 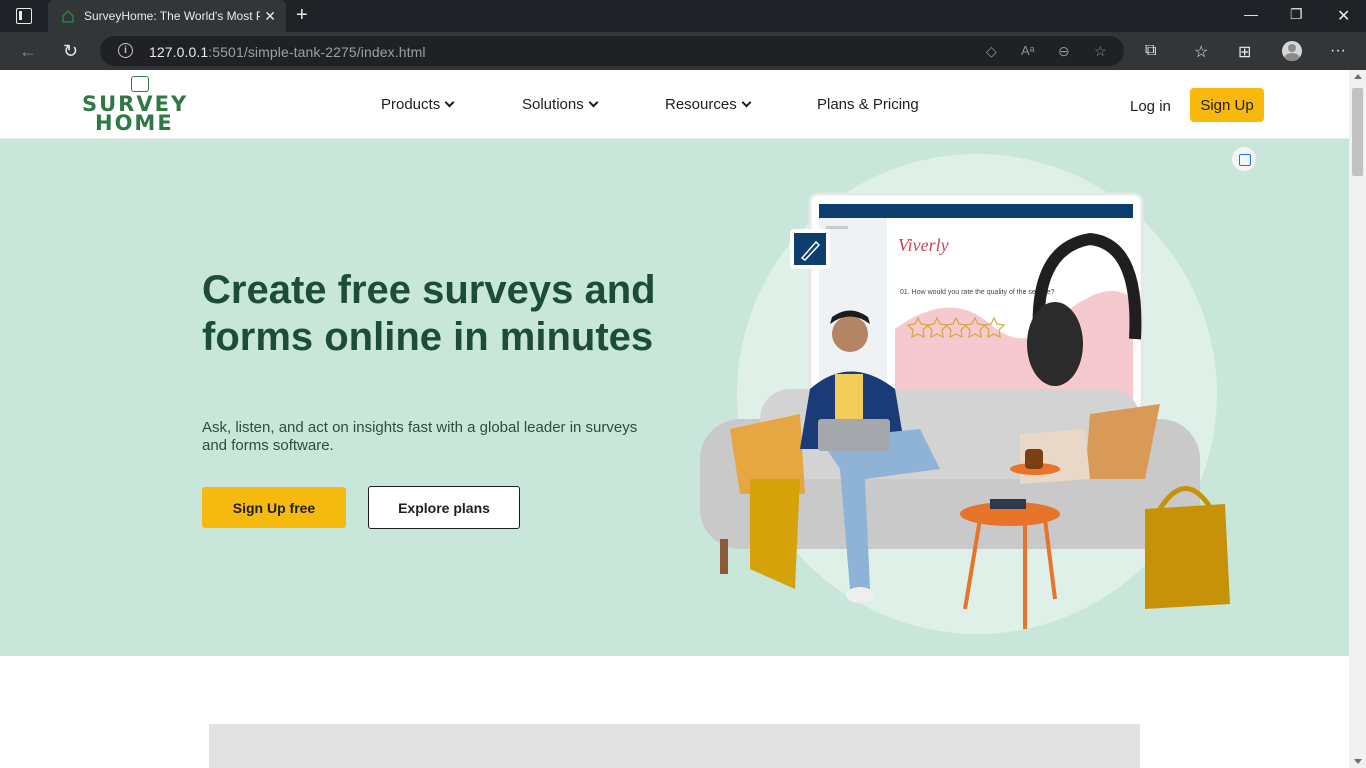 What do you see at coordinates (868, 104) in the screenshot?
I see `nav-plans-pricing: Plans & Pricing` at bounding box center [868, 104].